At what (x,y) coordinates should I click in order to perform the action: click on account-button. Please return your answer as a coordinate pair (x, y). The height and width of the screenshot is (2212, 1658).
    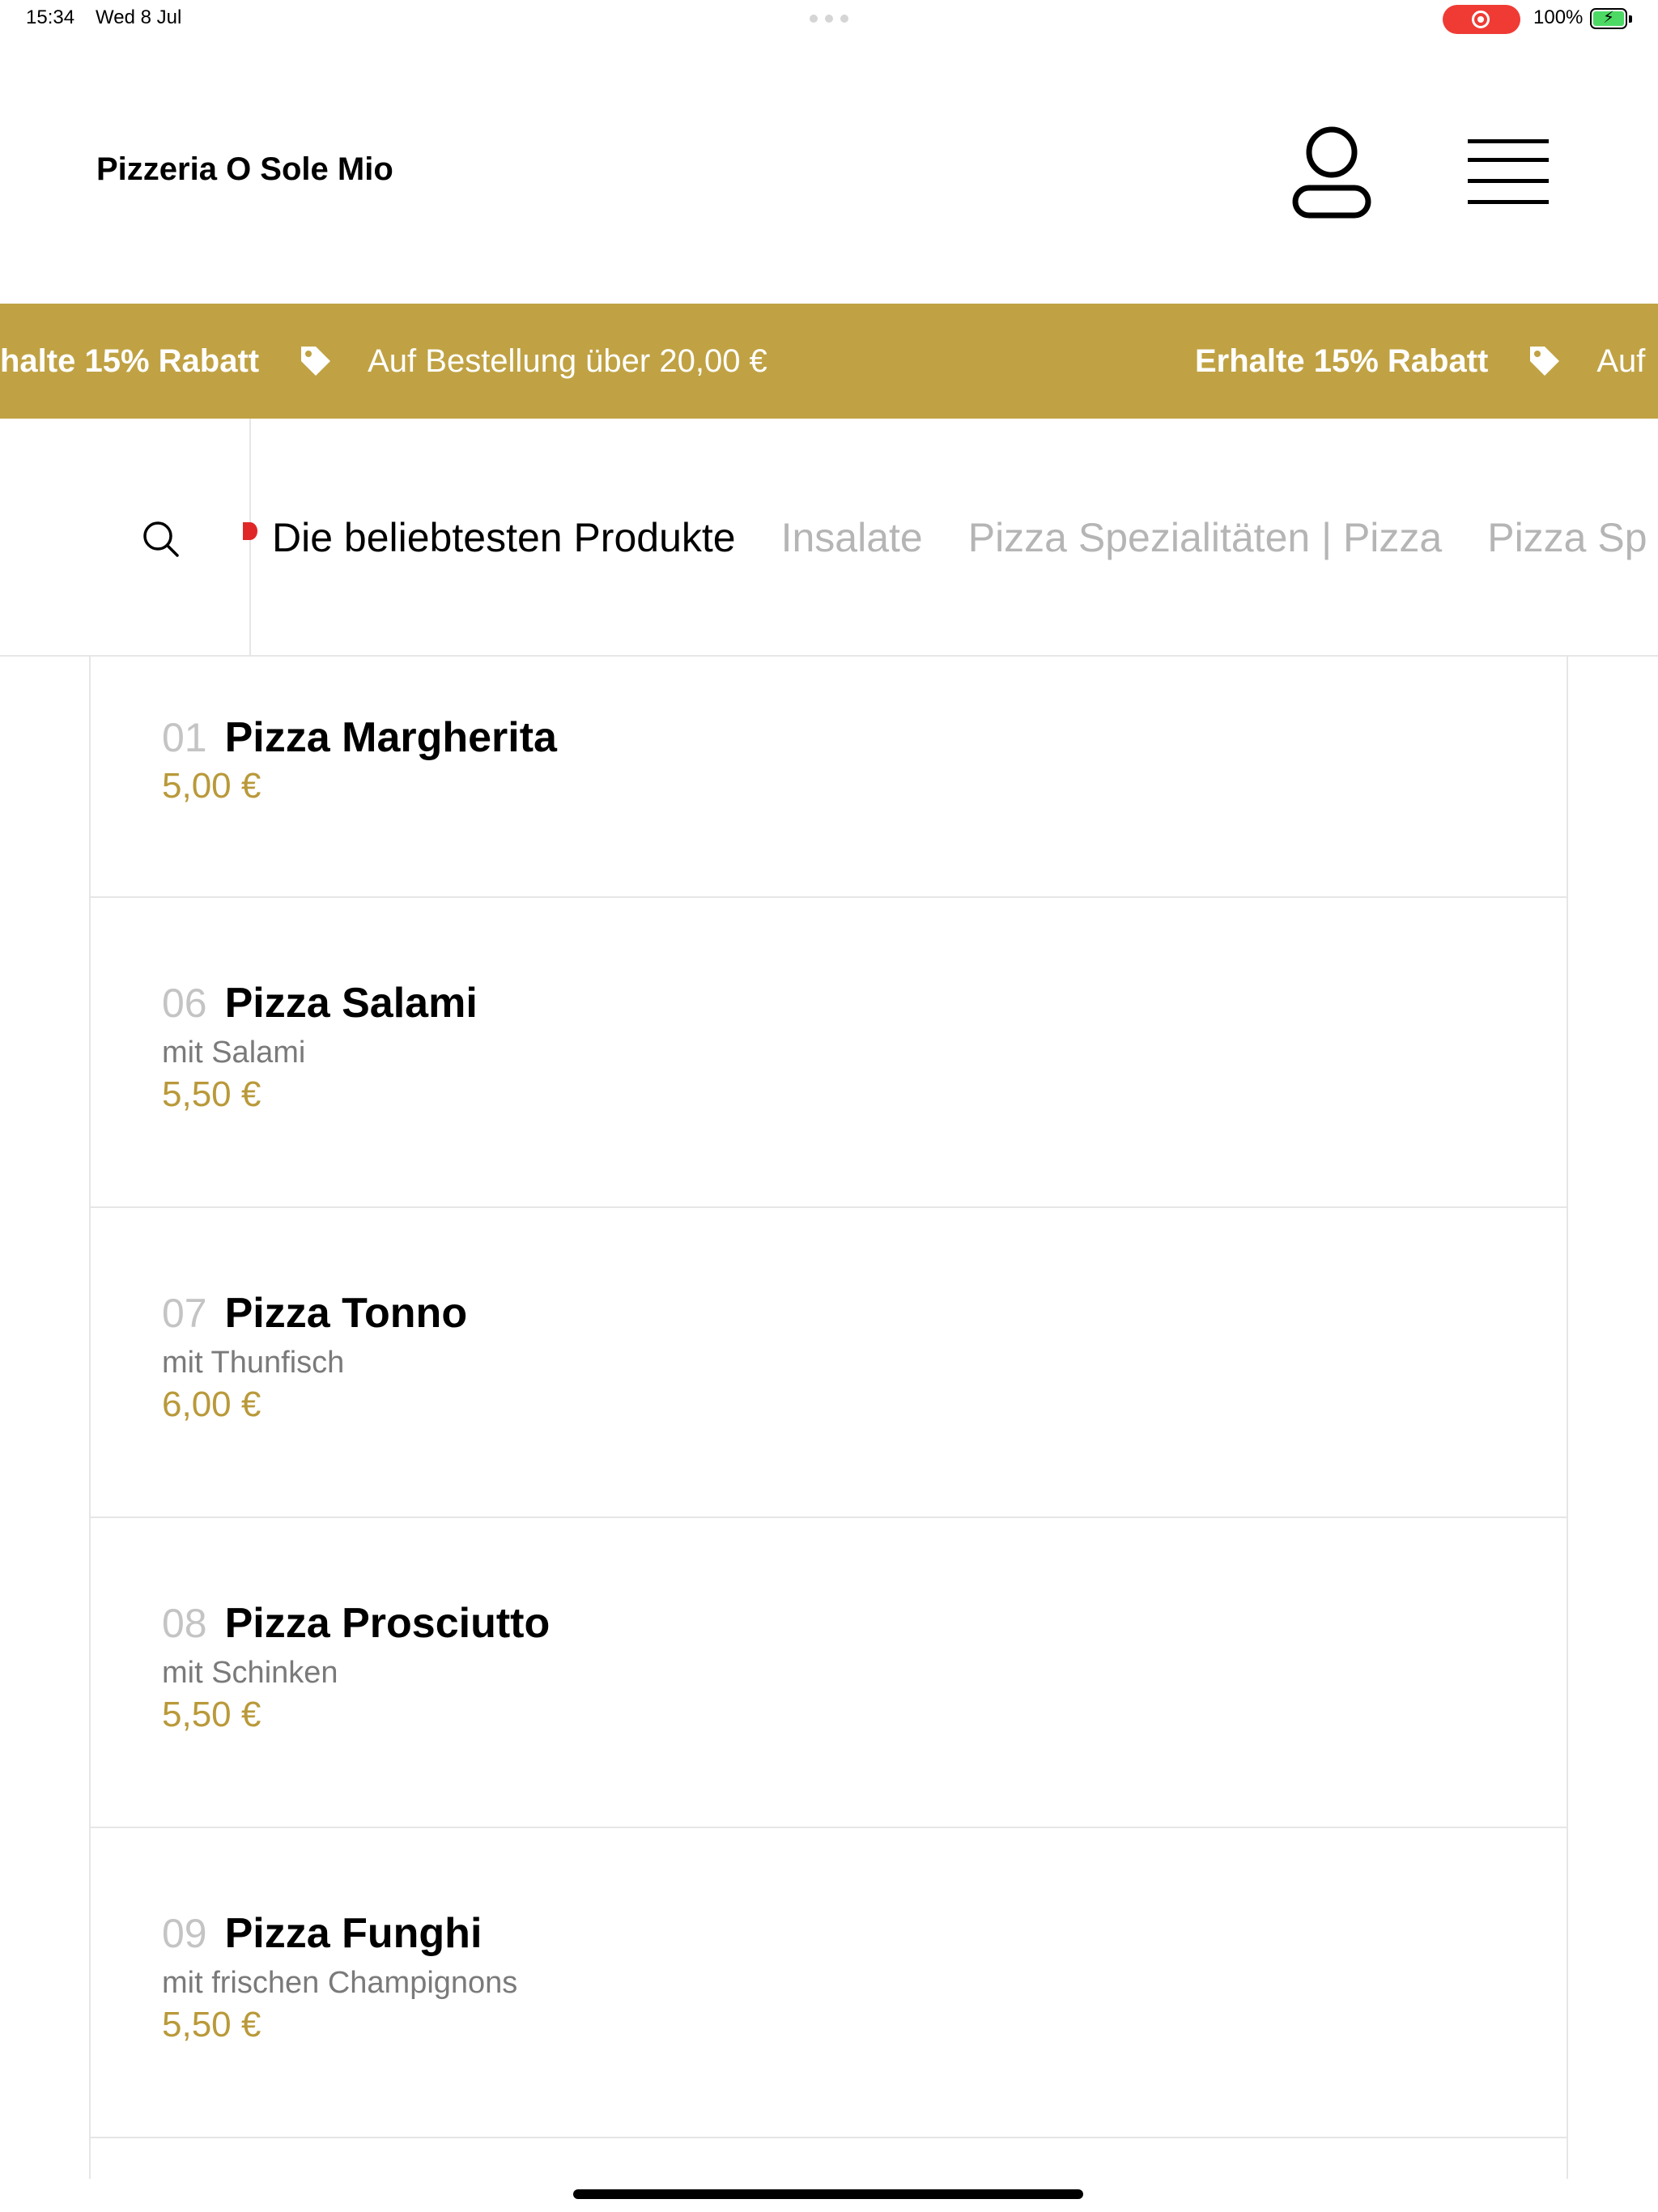
    Looking at the image, I should click on (1331, 172).